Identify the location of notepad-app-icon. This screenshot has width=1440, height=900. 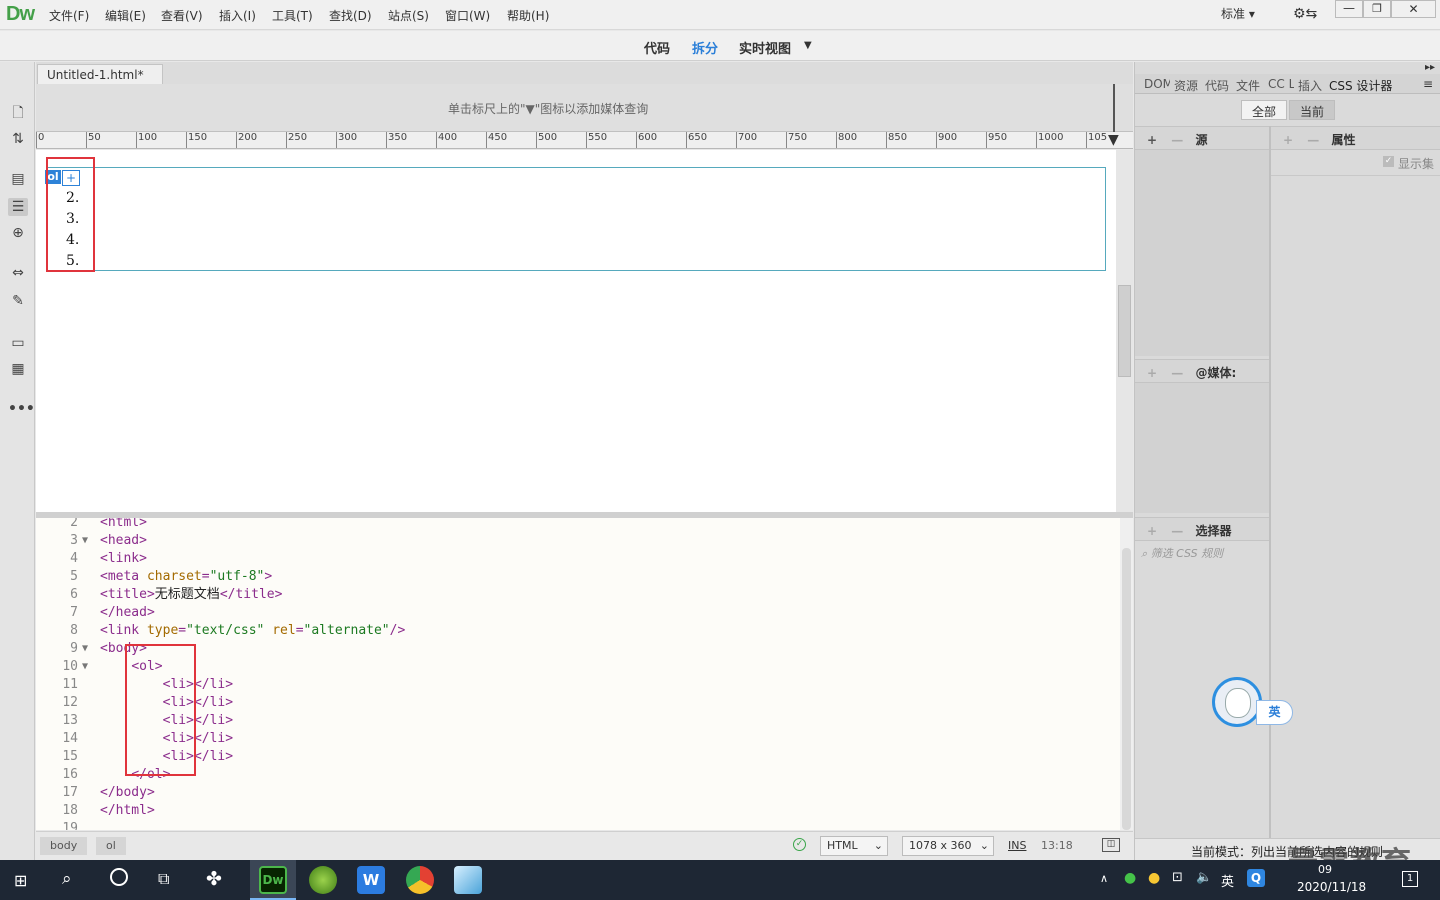
(468, 880).